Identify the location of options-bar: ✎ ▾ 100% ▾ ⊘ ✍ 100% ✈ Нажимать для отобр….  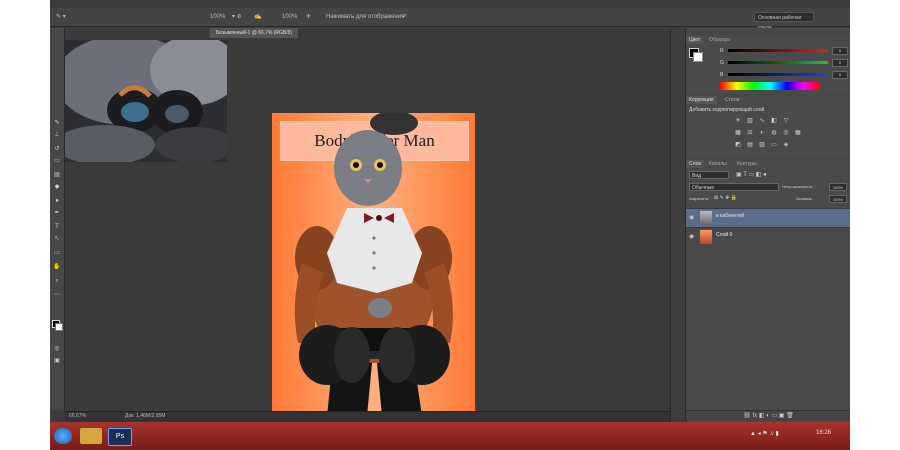
(450, 19).